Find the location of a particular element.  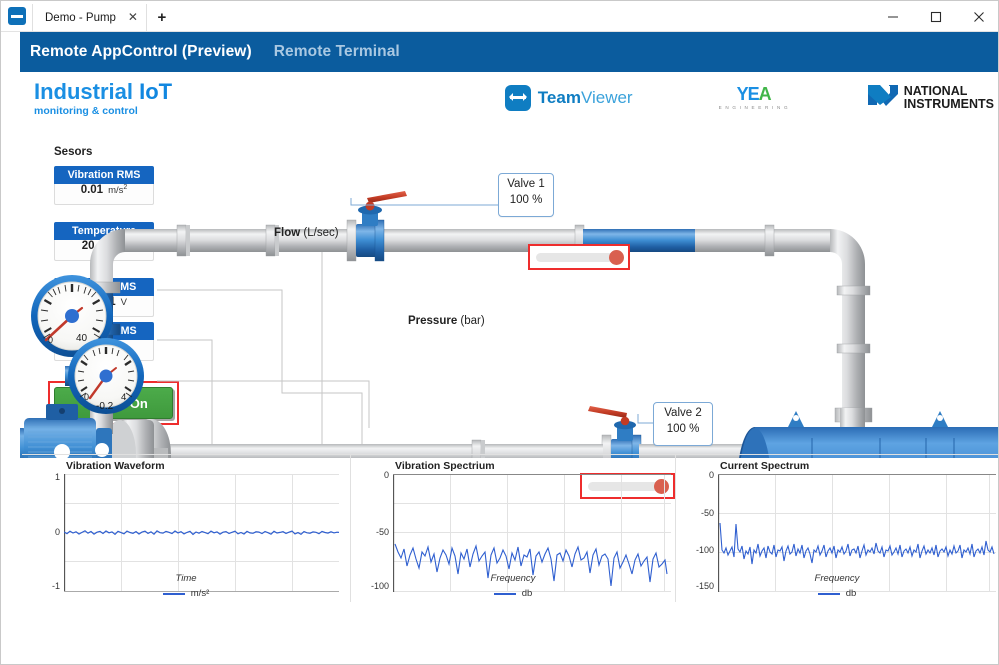

chart1-ytick-1: 1 is located at coordinates (57, 477).